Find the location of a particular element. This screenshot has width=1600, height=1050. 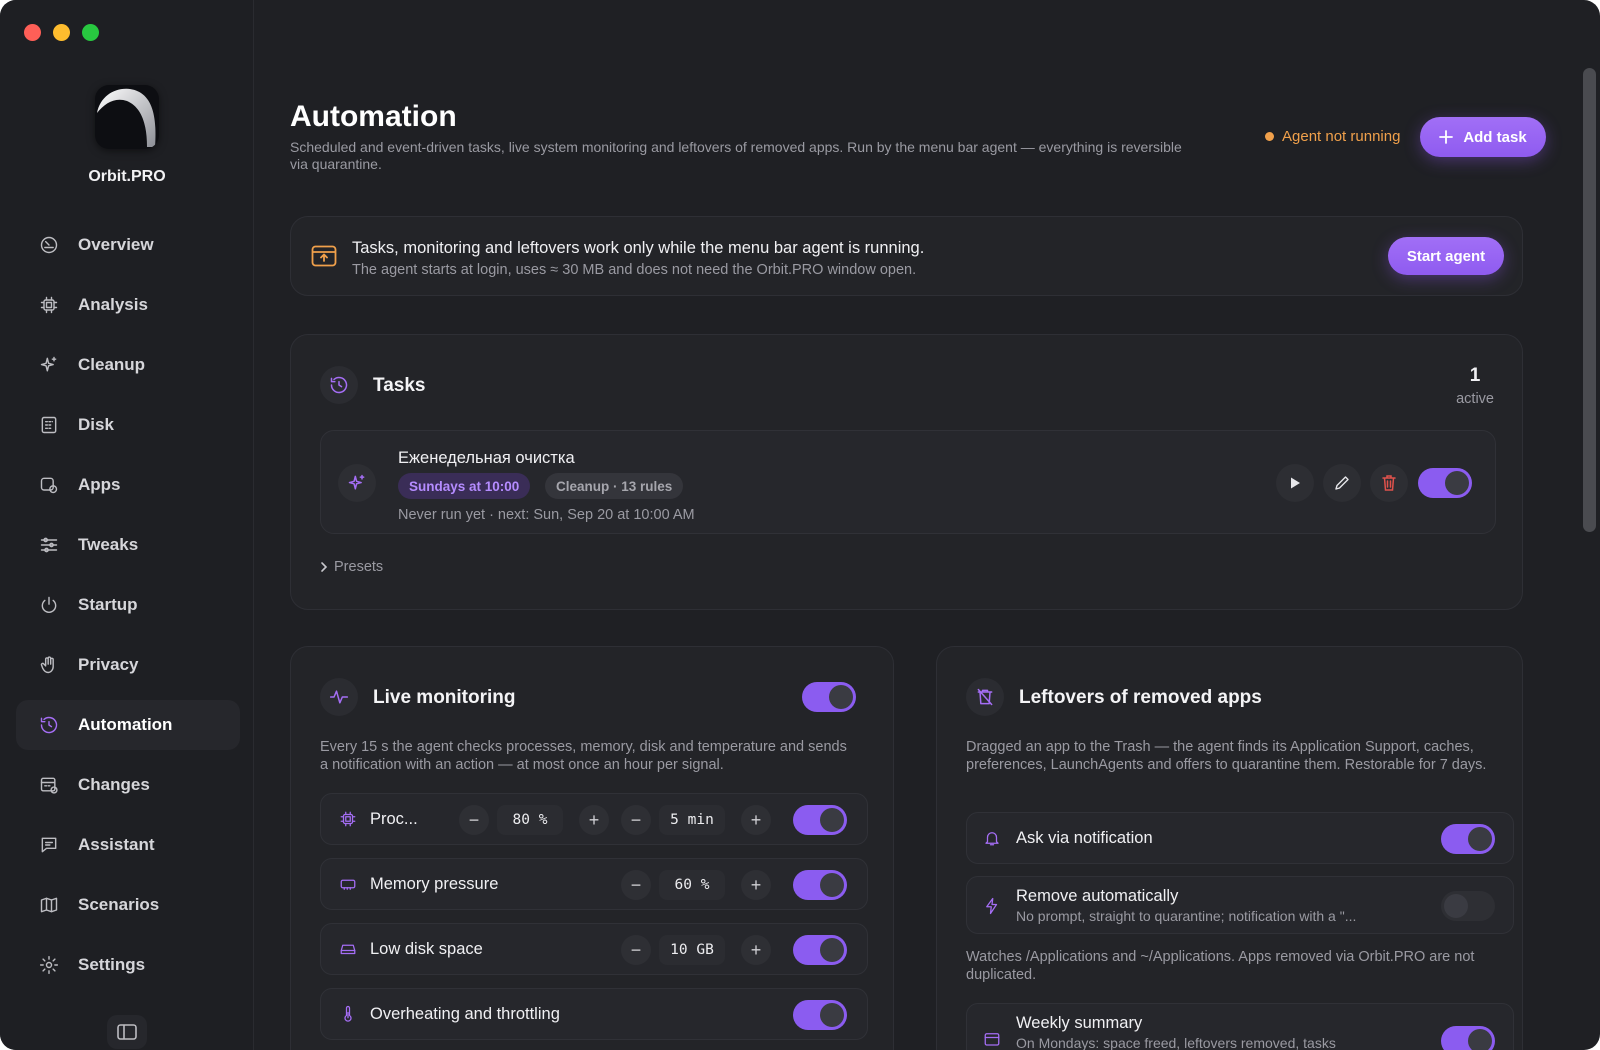

sidebar-item-startup: Startup is located at coordinates (128, 605).